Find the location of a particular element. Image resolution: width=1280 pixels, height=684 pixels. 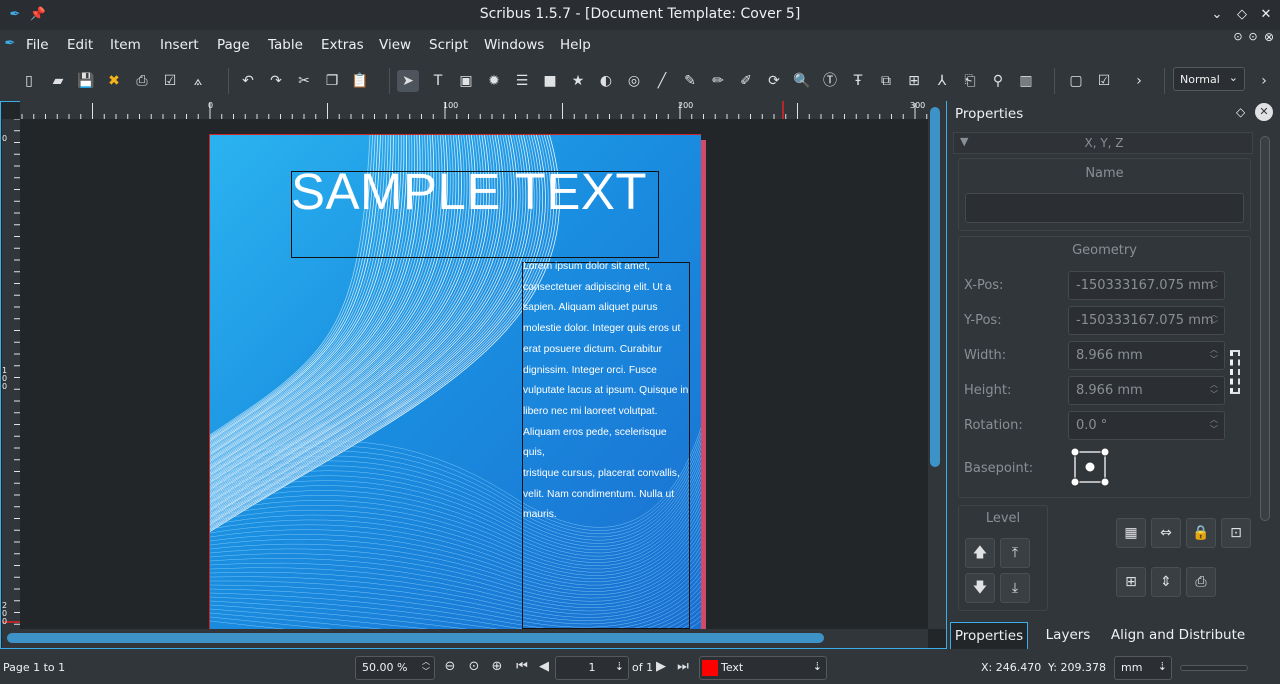

panel-scroll-thumb is located at coordinates (1265, 328).